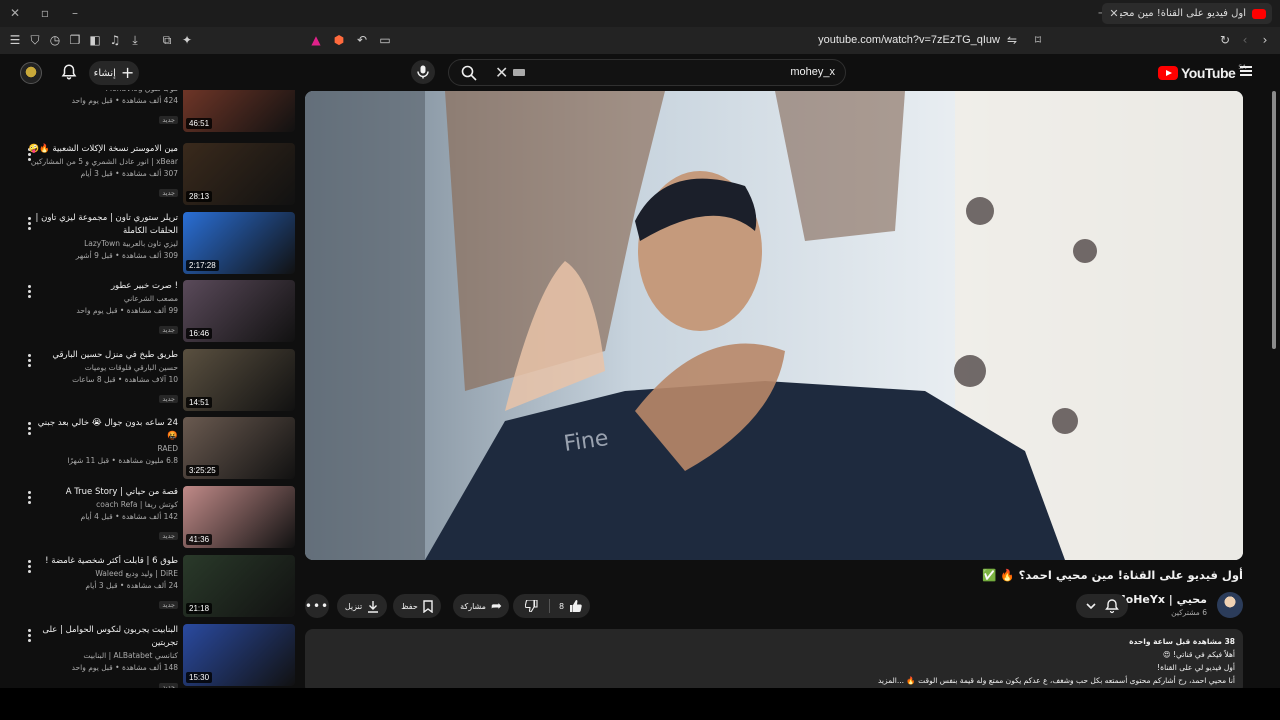 Image resolution: width=1280 pixels, height=720 pixels. What do you see at coordinates (135, 40) in the screenshot?
I see `download-icon: ⤓` at bounding box center [135, 40].